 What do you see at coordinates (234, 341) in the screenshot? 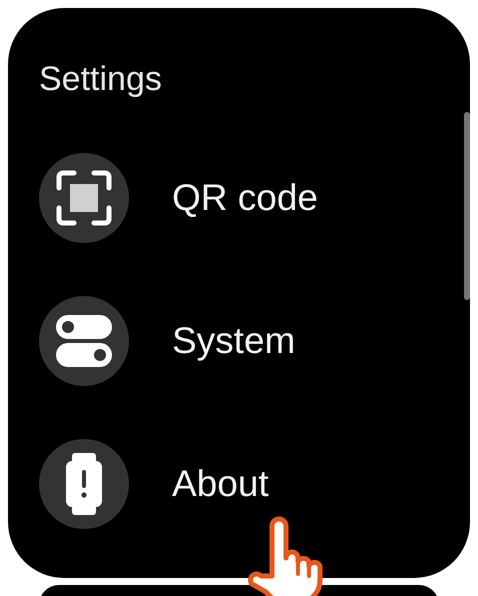
I see `menu-item-label: System` at bounding box center [234, 341].